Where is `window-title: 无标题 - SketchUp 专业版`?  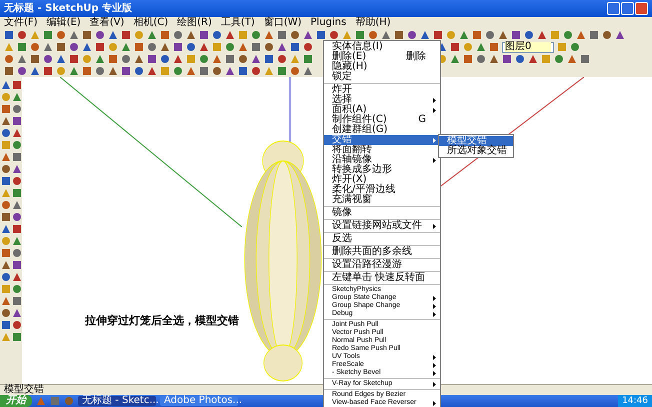
window-title: 无标题 - SketchUp 专业版 is located at coordinates (68, 9).